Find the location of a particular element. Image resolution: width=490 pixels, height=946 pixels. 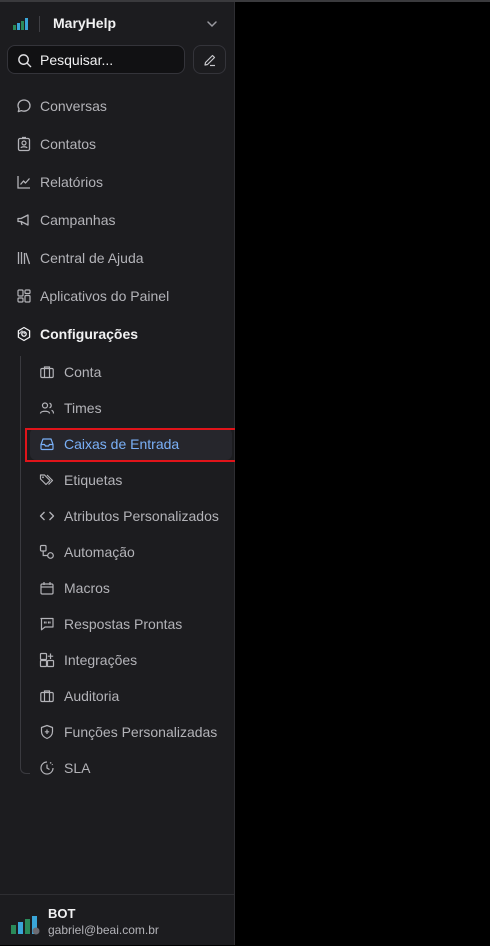

sidebar-item-label: Central de Ajuda is located at coordinates (92, 258).